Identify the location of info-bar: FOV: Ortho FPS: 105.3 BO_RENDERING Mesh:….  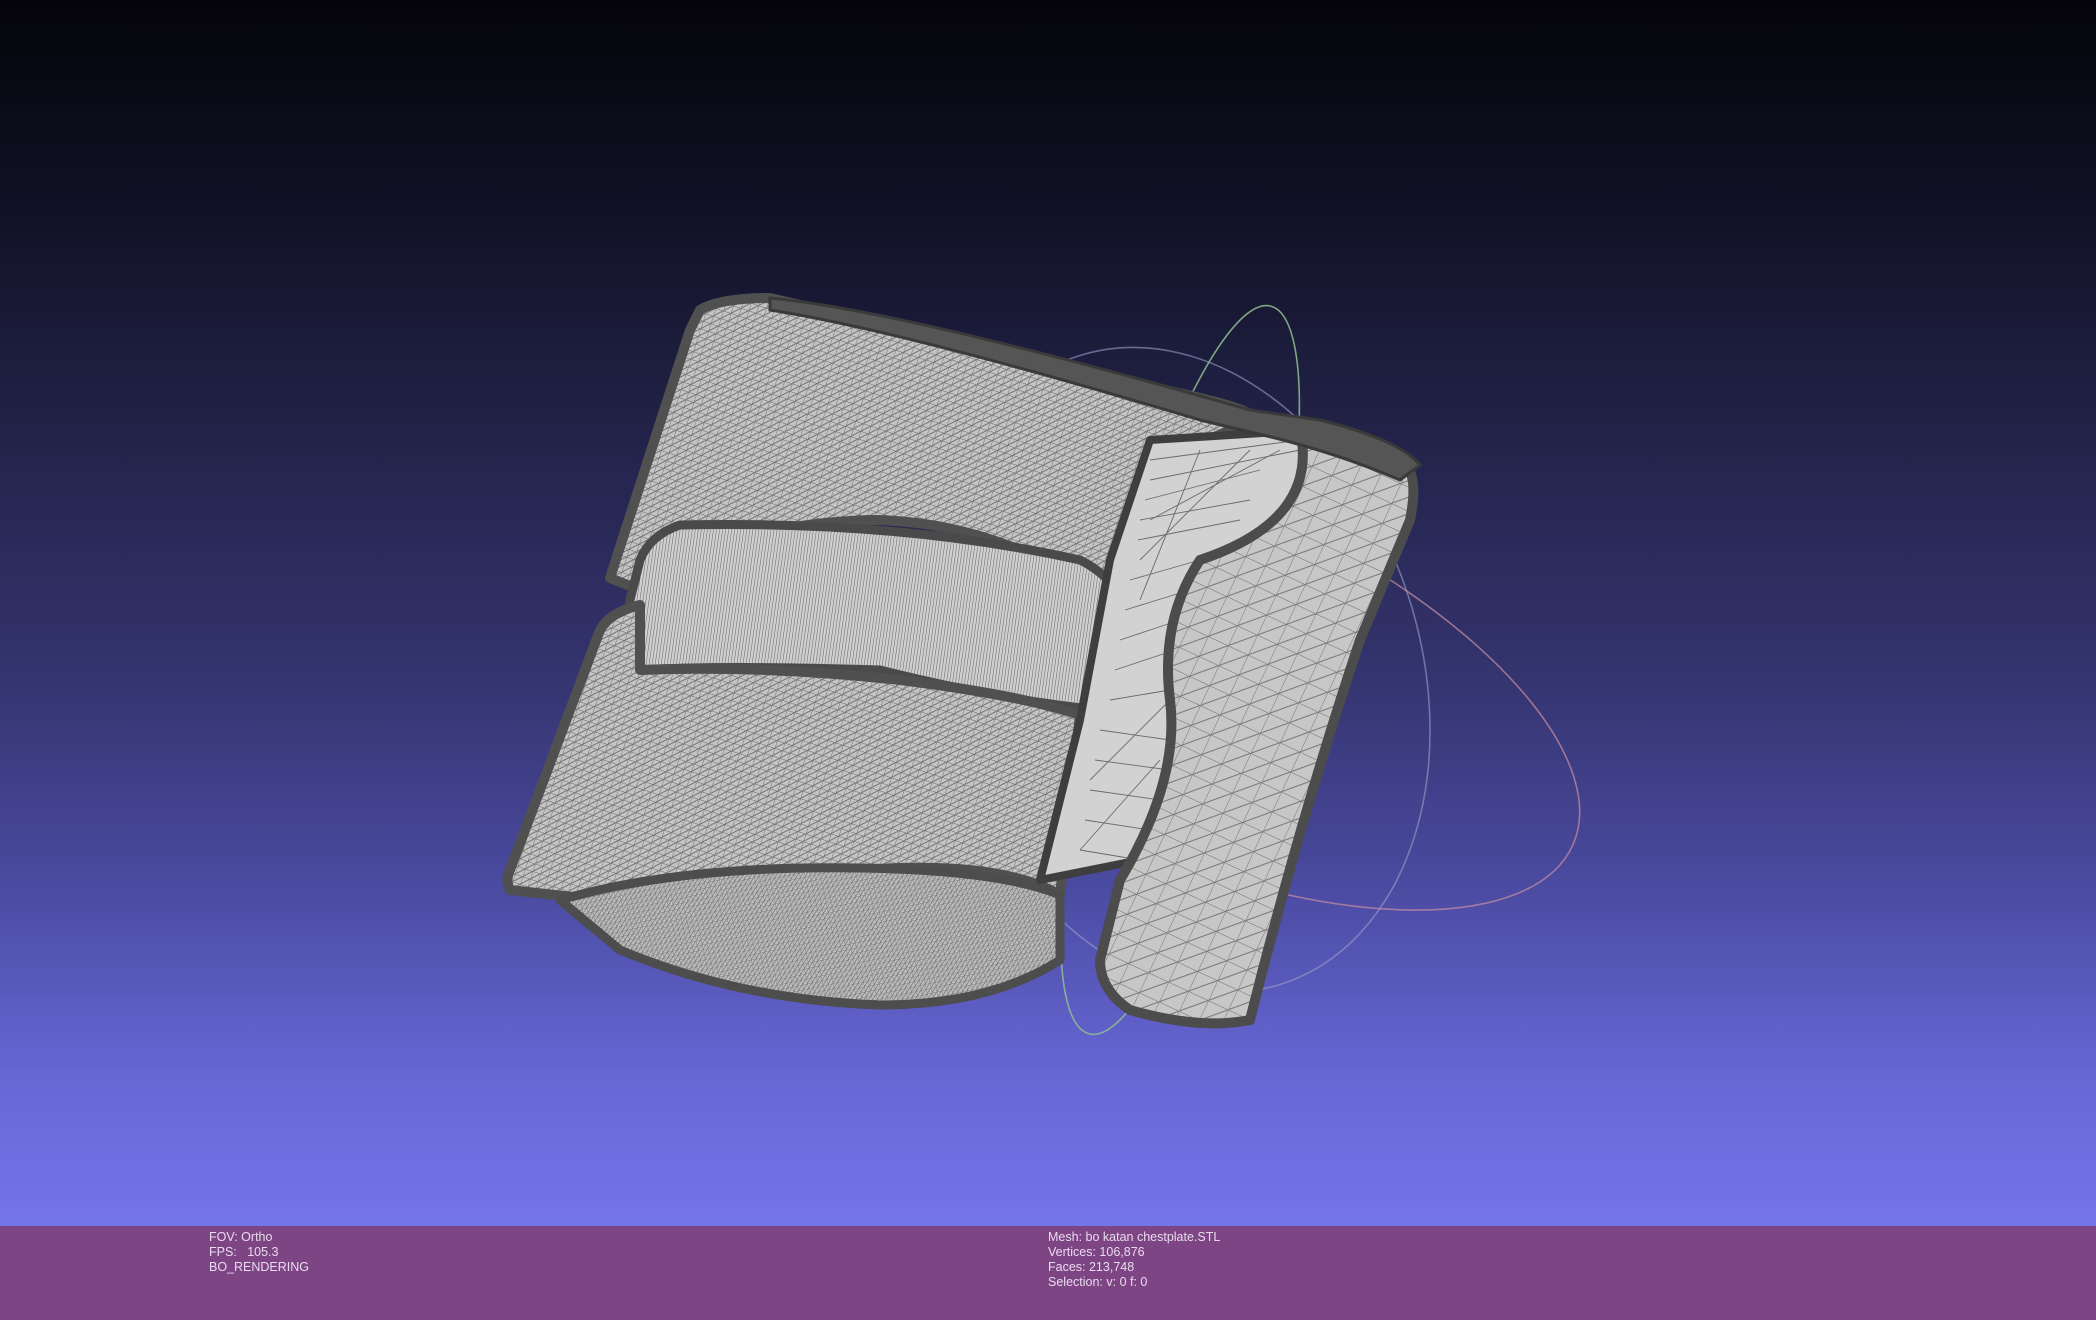
(1048, 1273).